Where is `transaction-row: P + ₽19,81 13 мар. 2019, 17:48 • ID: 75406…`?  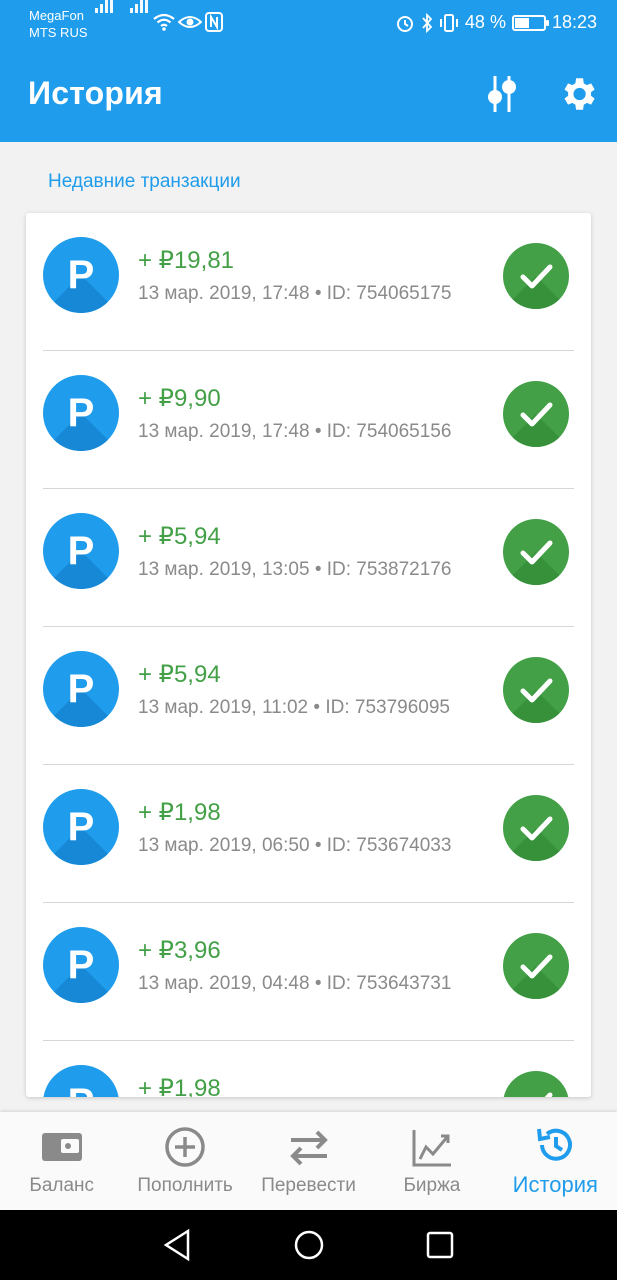 transaction-row: P + ₽19,81 13 мар. 2019, 17:48 • ID: 75406… is located at coordinates (308, 282).